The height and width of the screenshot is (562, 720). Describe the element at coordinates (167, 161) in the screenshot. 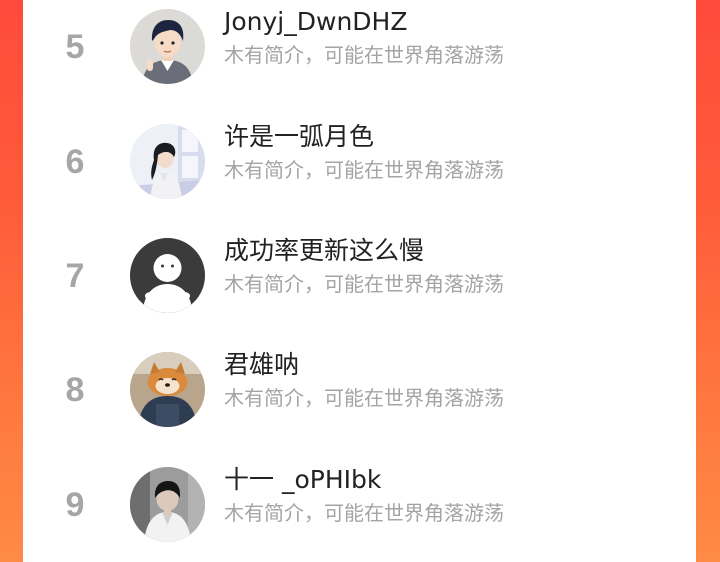

I see `illustrated-girl-avatar-icon` at that location.